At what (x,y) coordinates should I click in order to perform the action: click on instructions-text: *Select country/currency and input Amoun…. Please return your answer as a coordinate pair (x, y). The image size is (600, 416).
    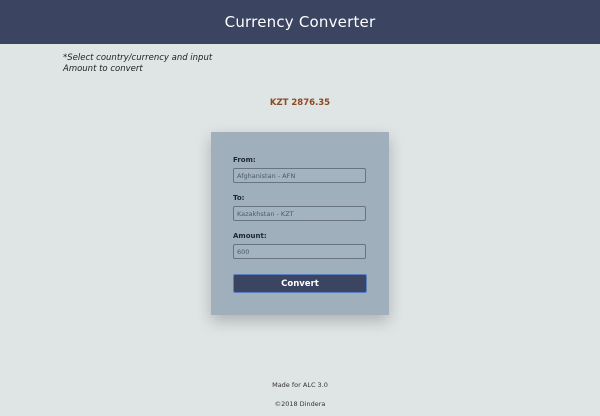
    Looking at the image, I should click on (138, 63).